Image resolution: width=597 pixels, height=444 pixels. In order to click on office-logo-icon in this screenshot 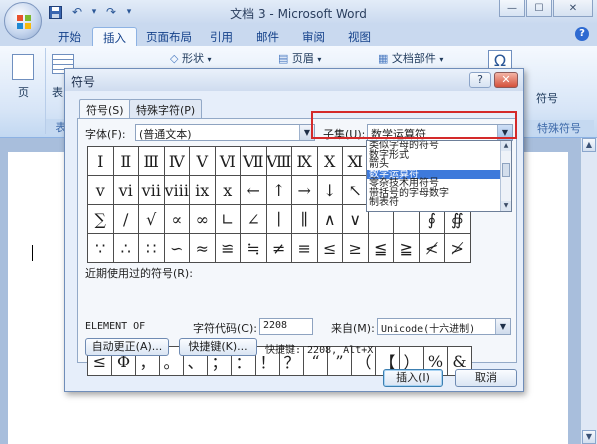, I will do `click(24, 22)`.